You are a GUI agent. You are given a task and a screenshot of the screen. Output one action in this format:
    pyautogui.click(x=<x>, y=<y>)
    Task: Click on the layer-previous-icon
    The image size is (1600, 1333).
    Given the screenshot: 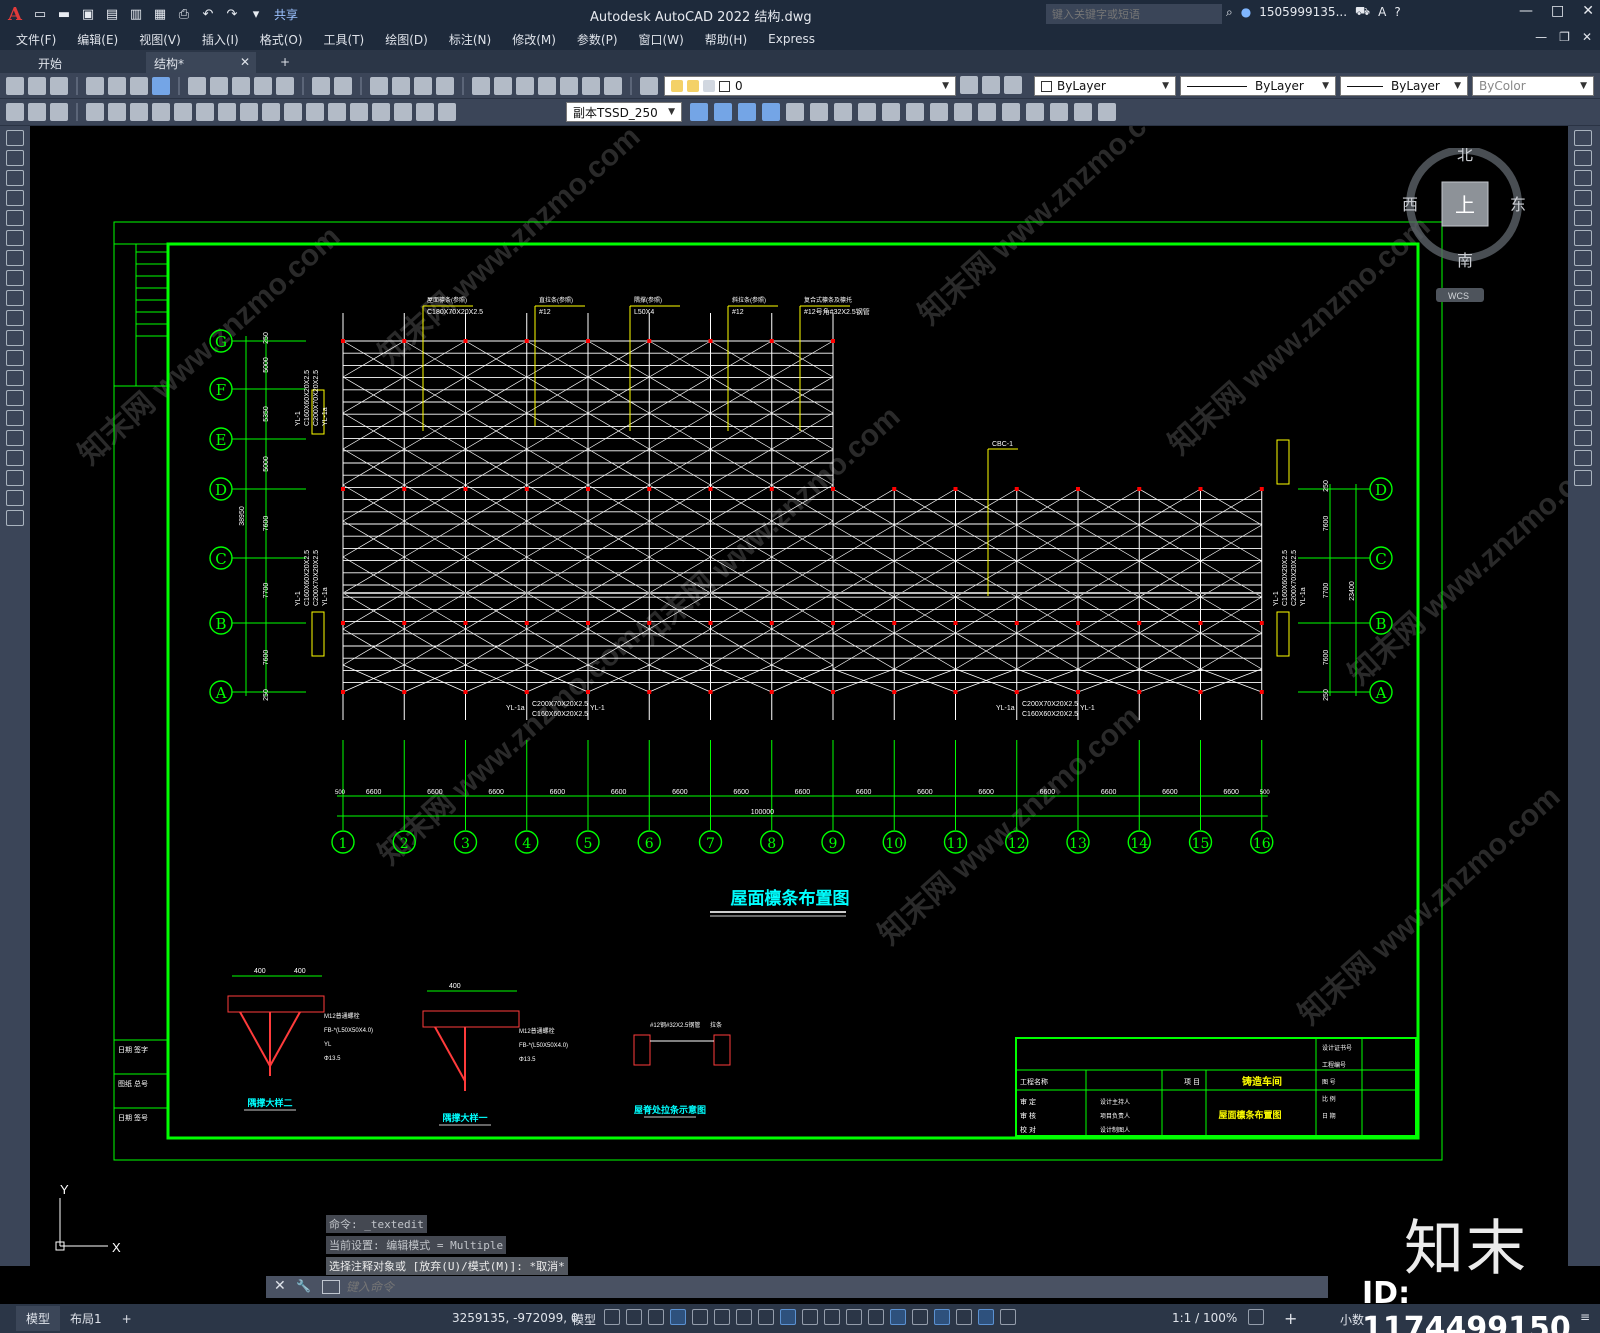 What is the action you would take?
    pyautogui.click(x=991, y=85)
    